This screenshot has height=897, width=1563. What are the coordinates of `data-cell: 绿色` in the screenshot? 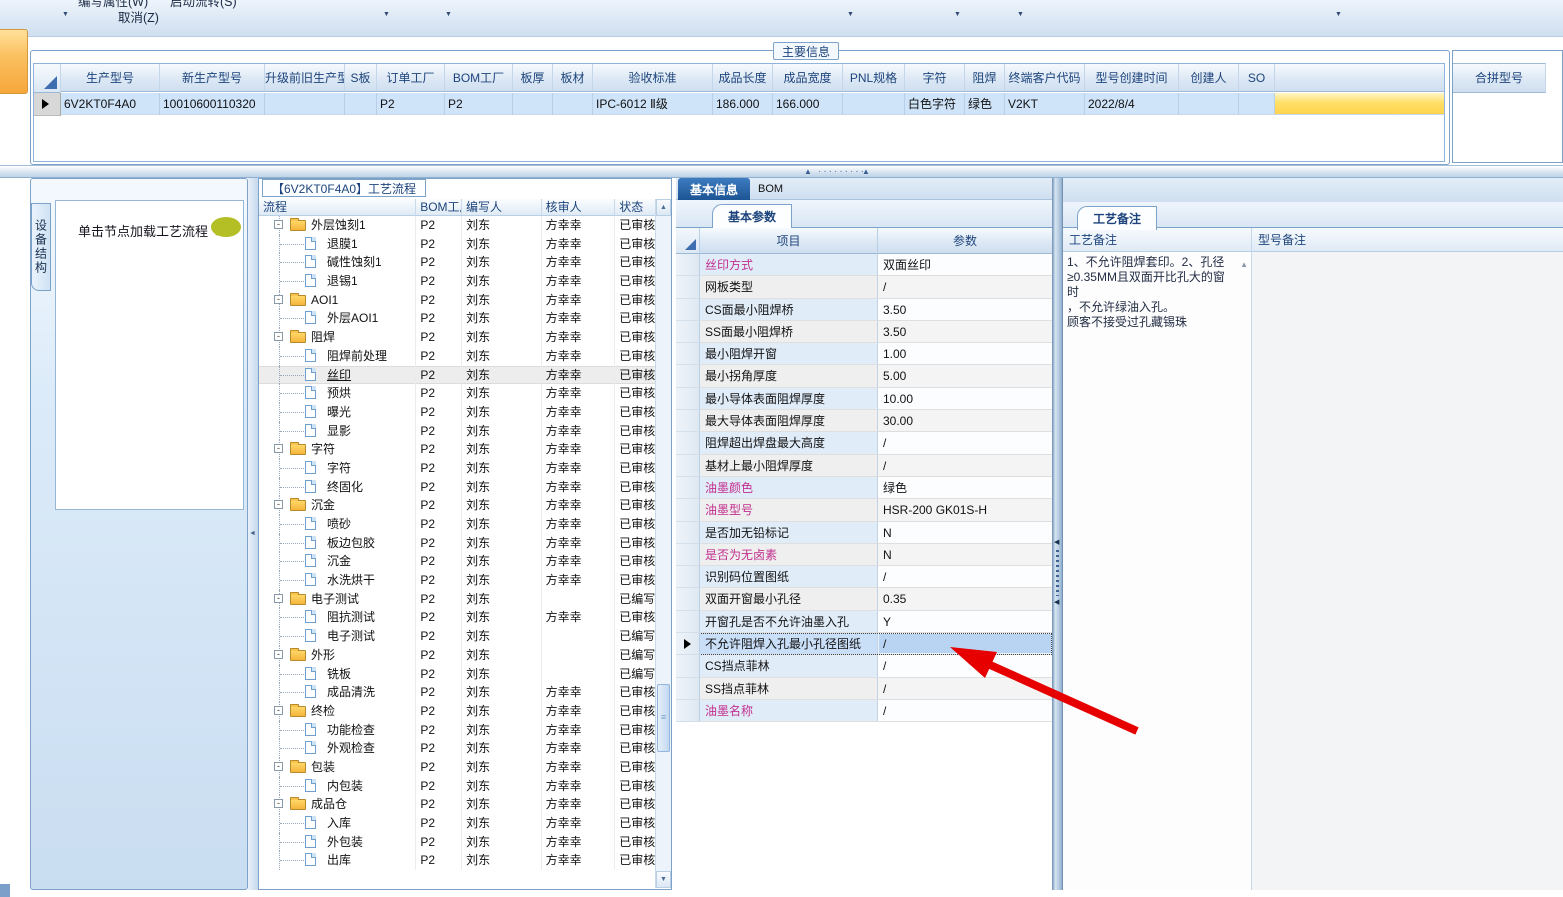 It's located at (985, 104).